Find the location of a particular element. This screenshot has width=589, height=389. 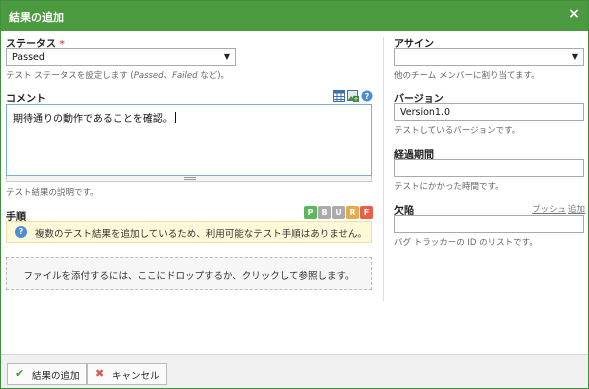

cancel-button: ✖ キャンセル is located at coordinates (127, 374).